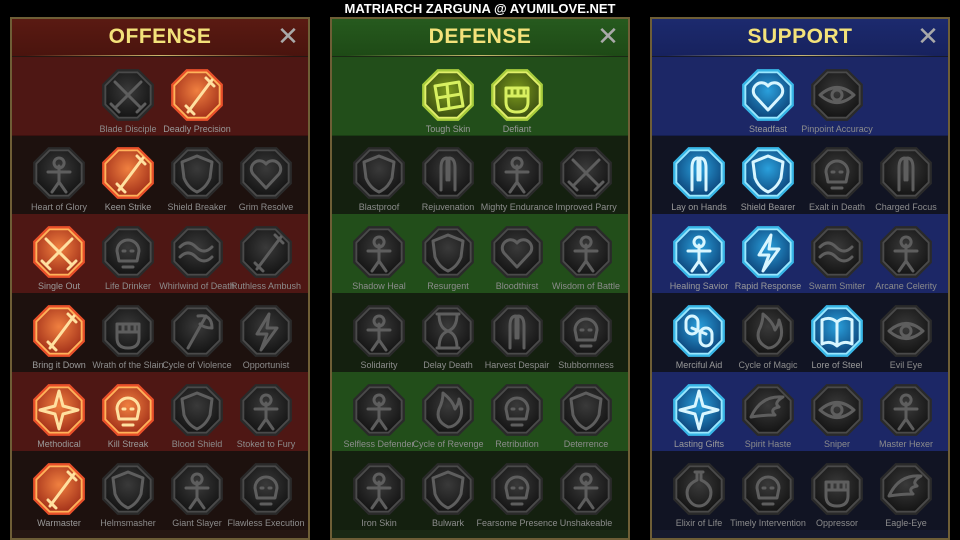 This screenshot has height=540, width=960. I want to click on defense-close-button: ✕, so click(608, 36).